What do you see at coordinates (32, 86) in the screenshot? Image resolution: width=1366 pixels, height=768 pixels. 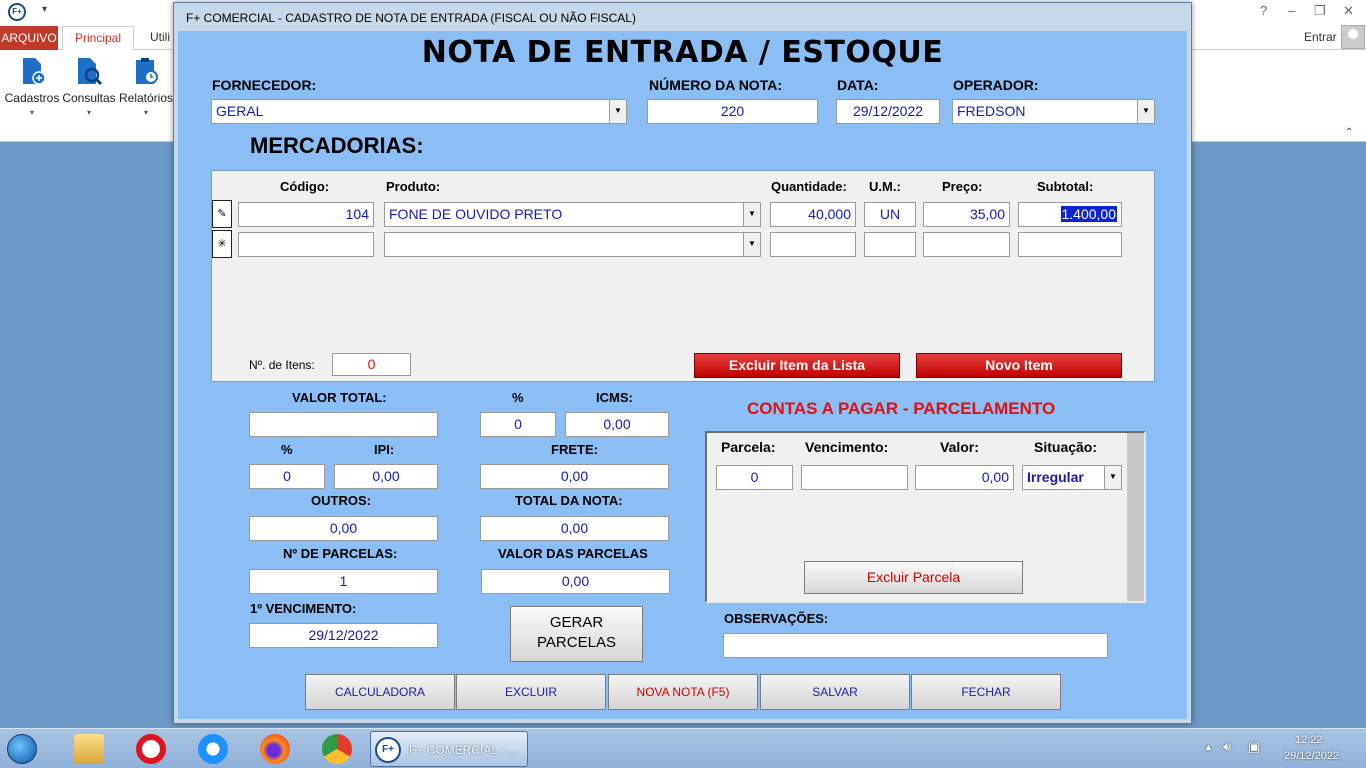 I see `cadastros-button: Cadastros ▾` at bounding box center [32, 86].